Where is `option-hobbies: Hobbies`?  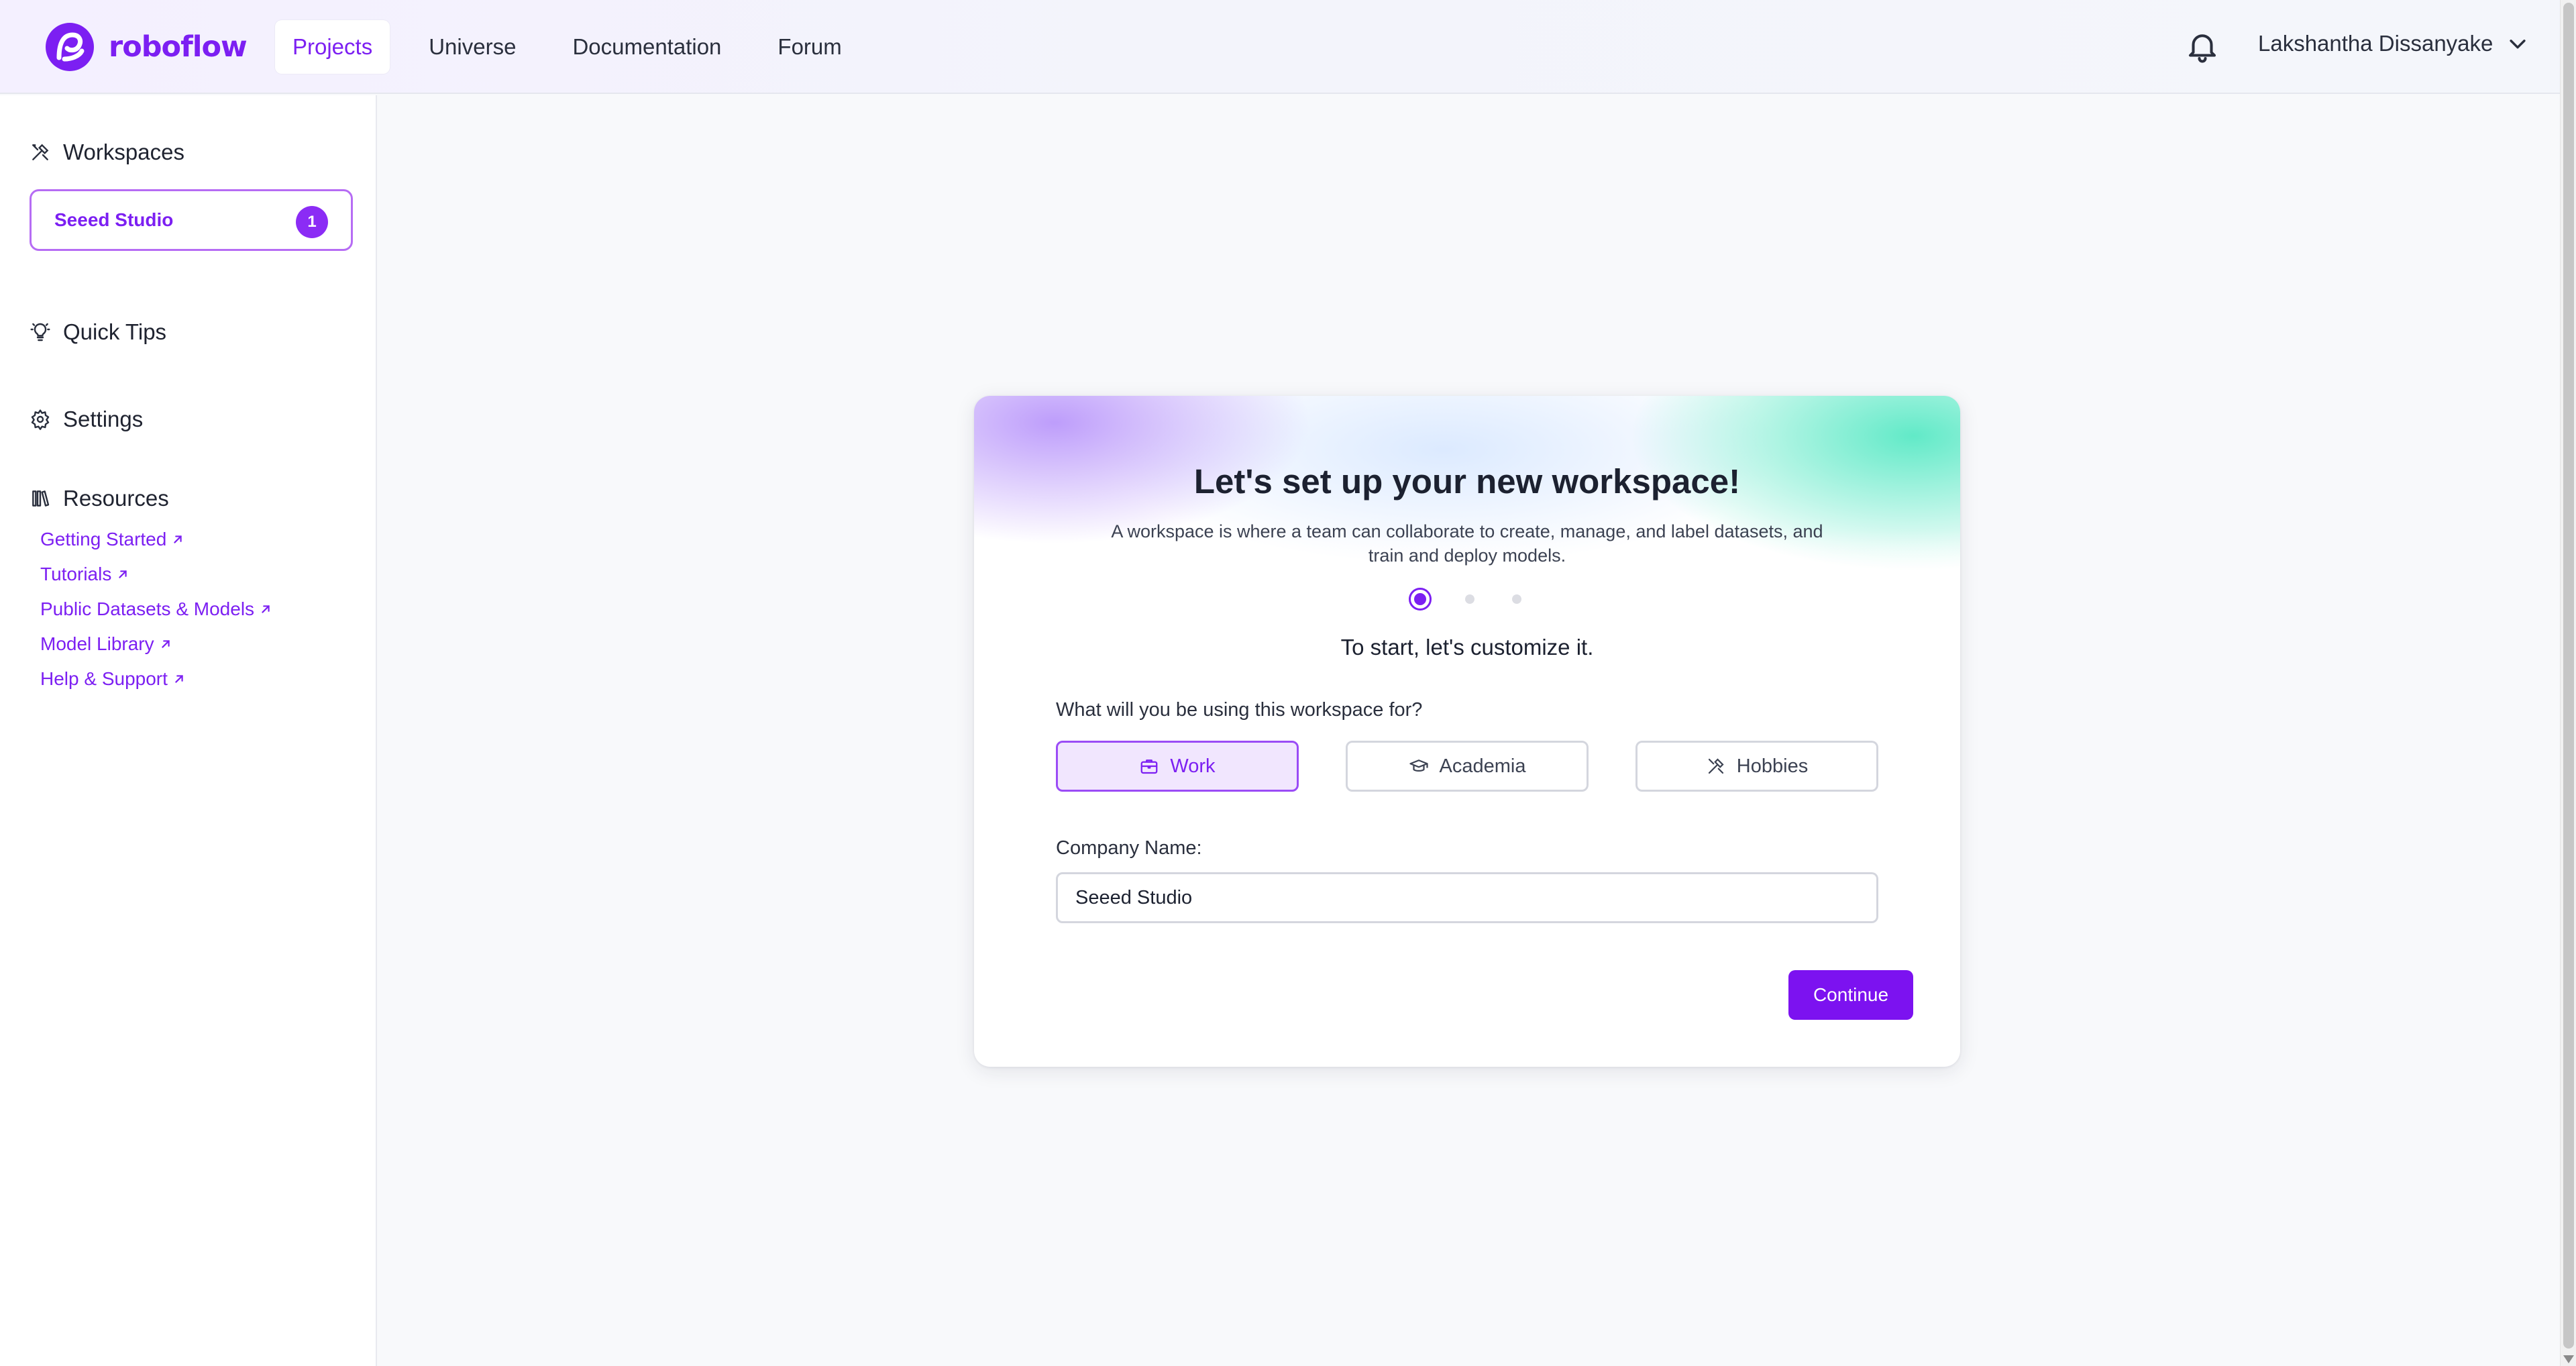 option-hobbies: Hobbies is located at coordinates (1756, 766).